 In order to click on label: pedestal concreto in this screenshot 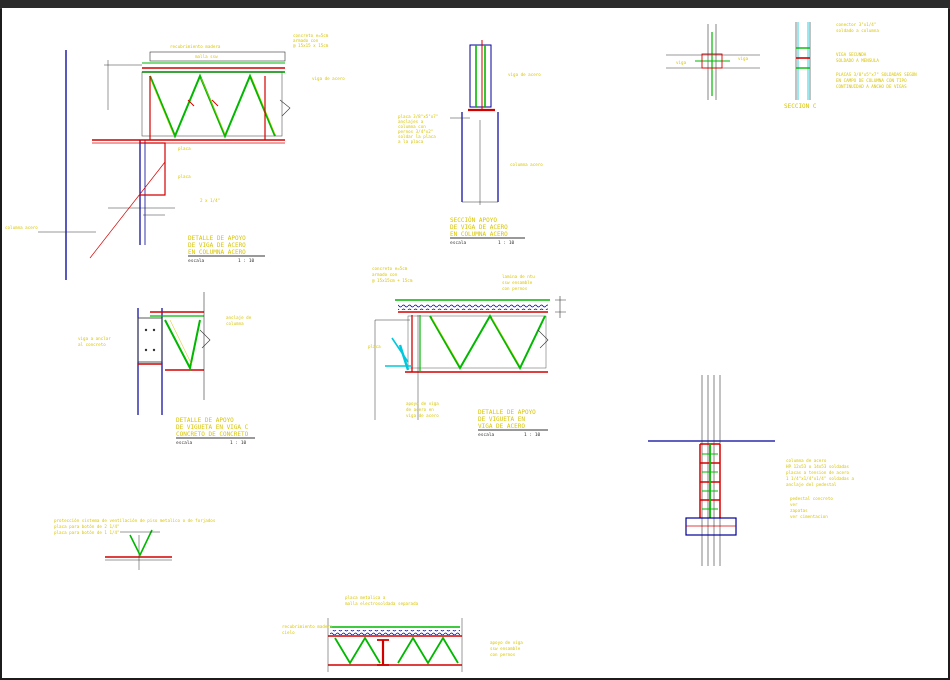, I will do `click(811, 498)`.